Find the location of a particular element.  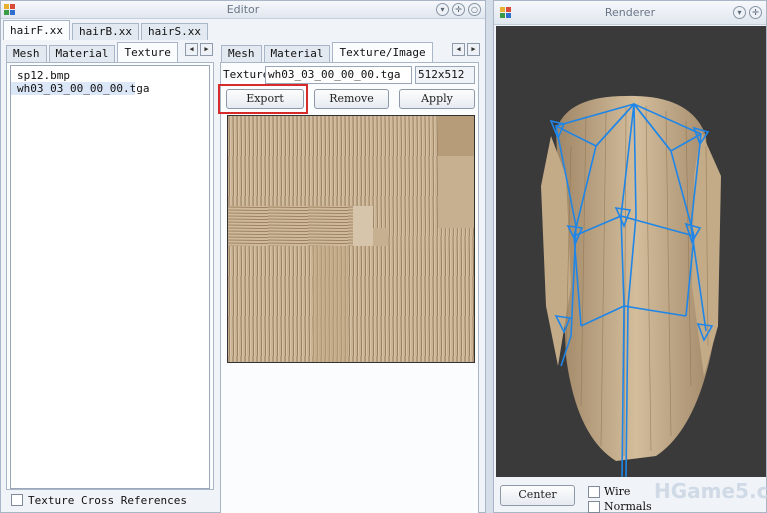

texture-label: Texture is located at coordinates (246, 74).